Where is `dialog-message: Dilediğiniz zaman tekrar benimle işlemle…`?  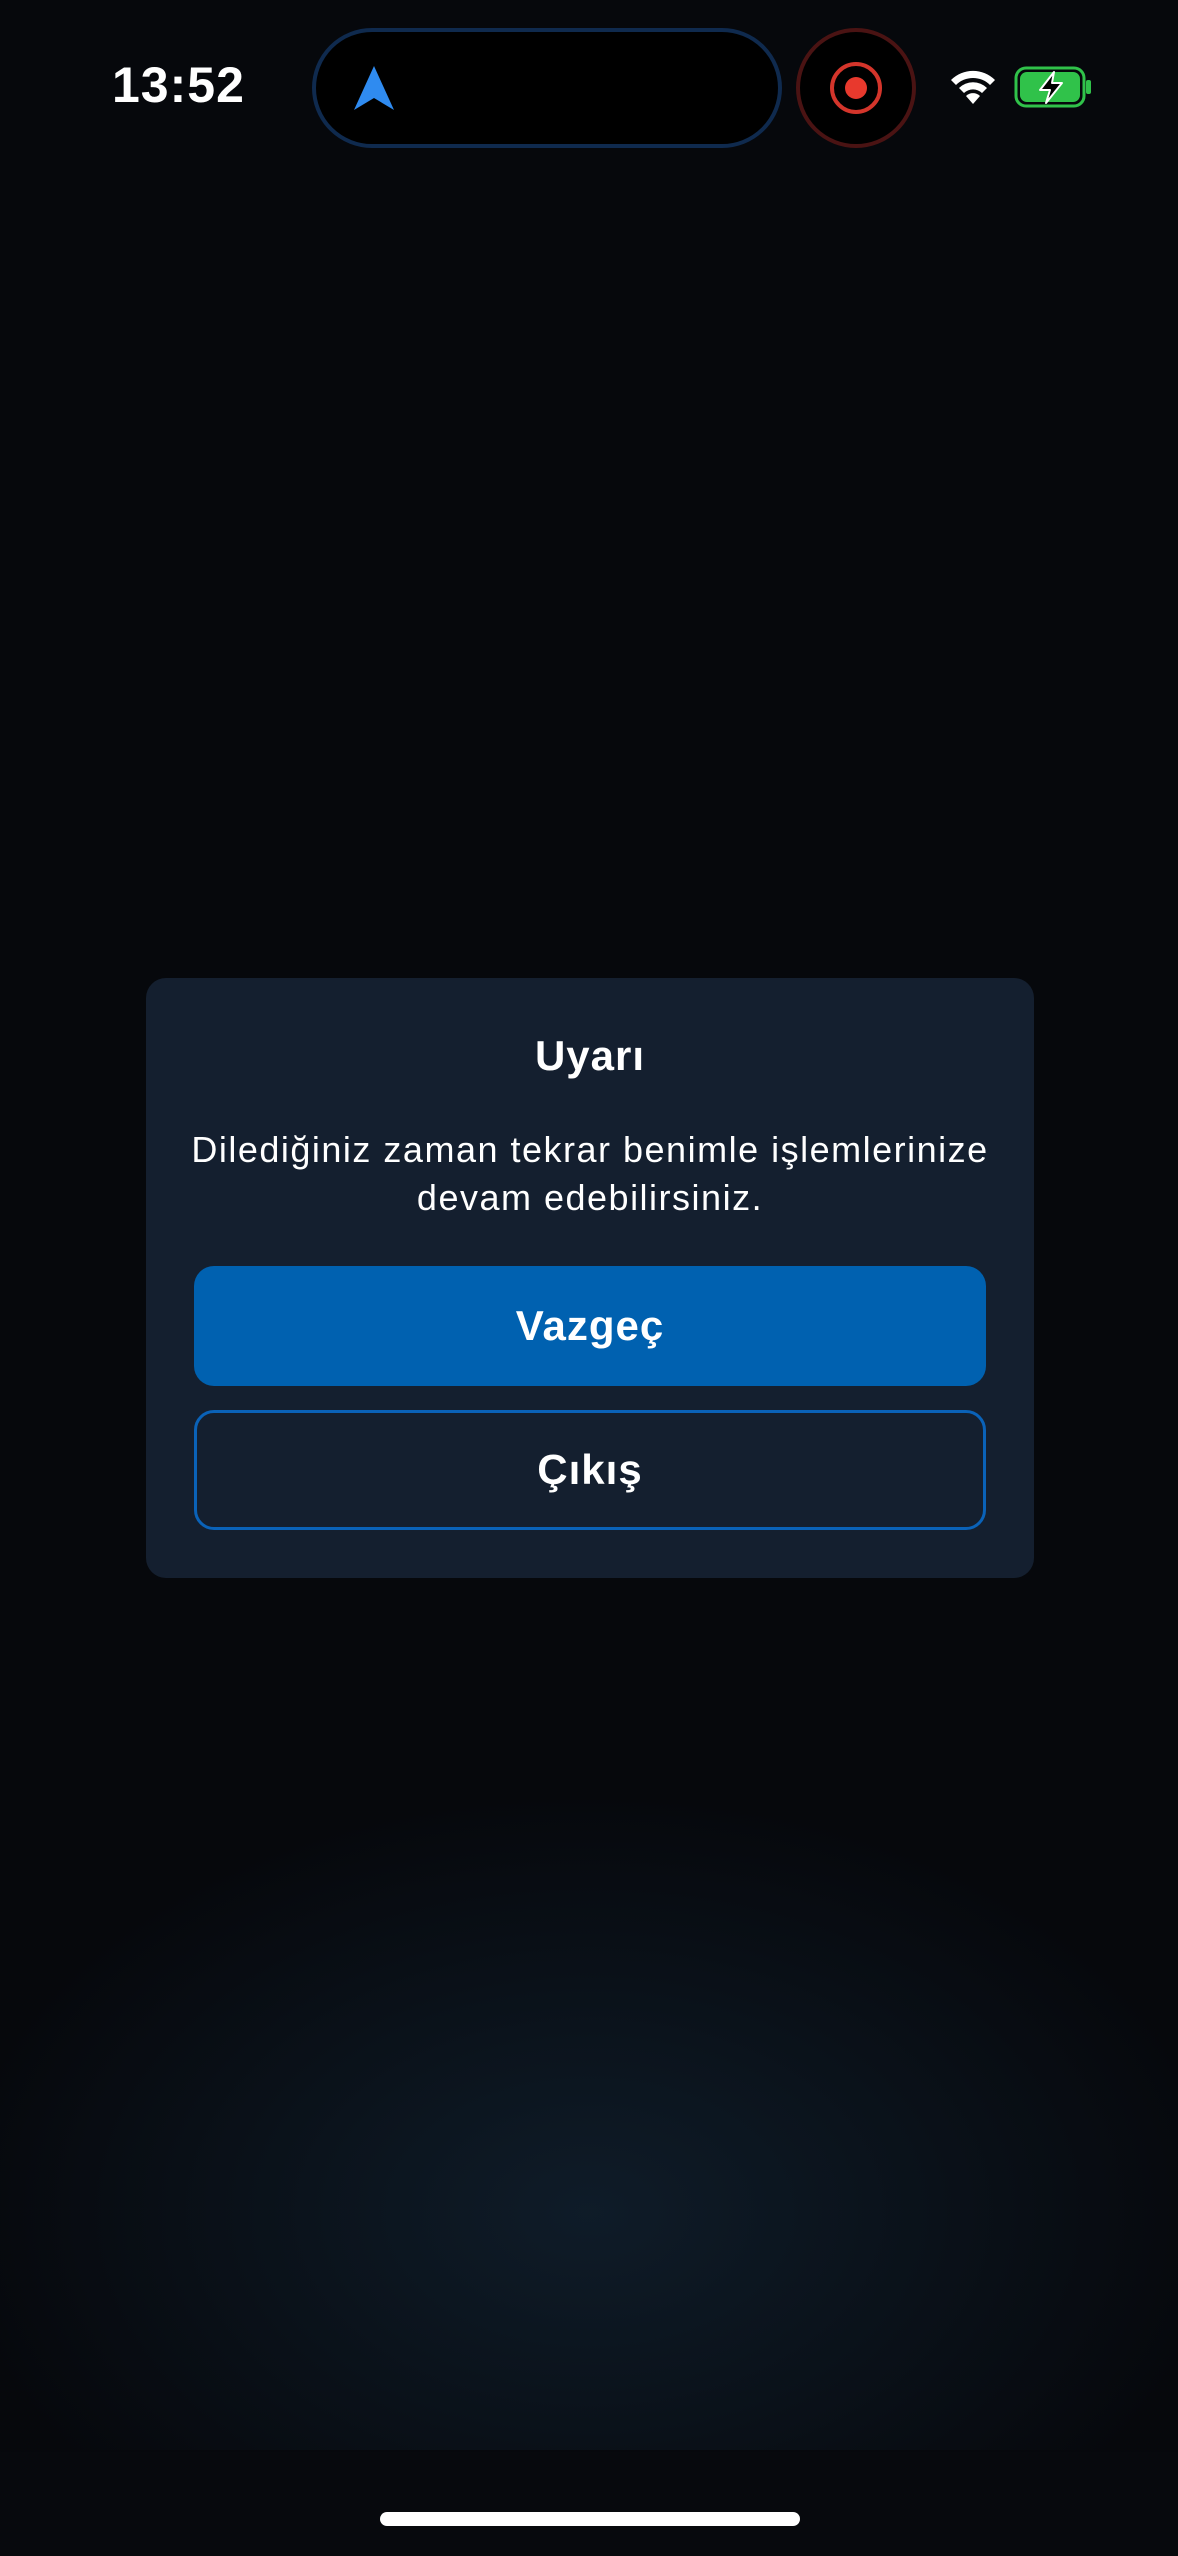
dialog-message: Dilediğiniz zaman tekrar benimle işlemle… is located at coordinates (590, 1173).